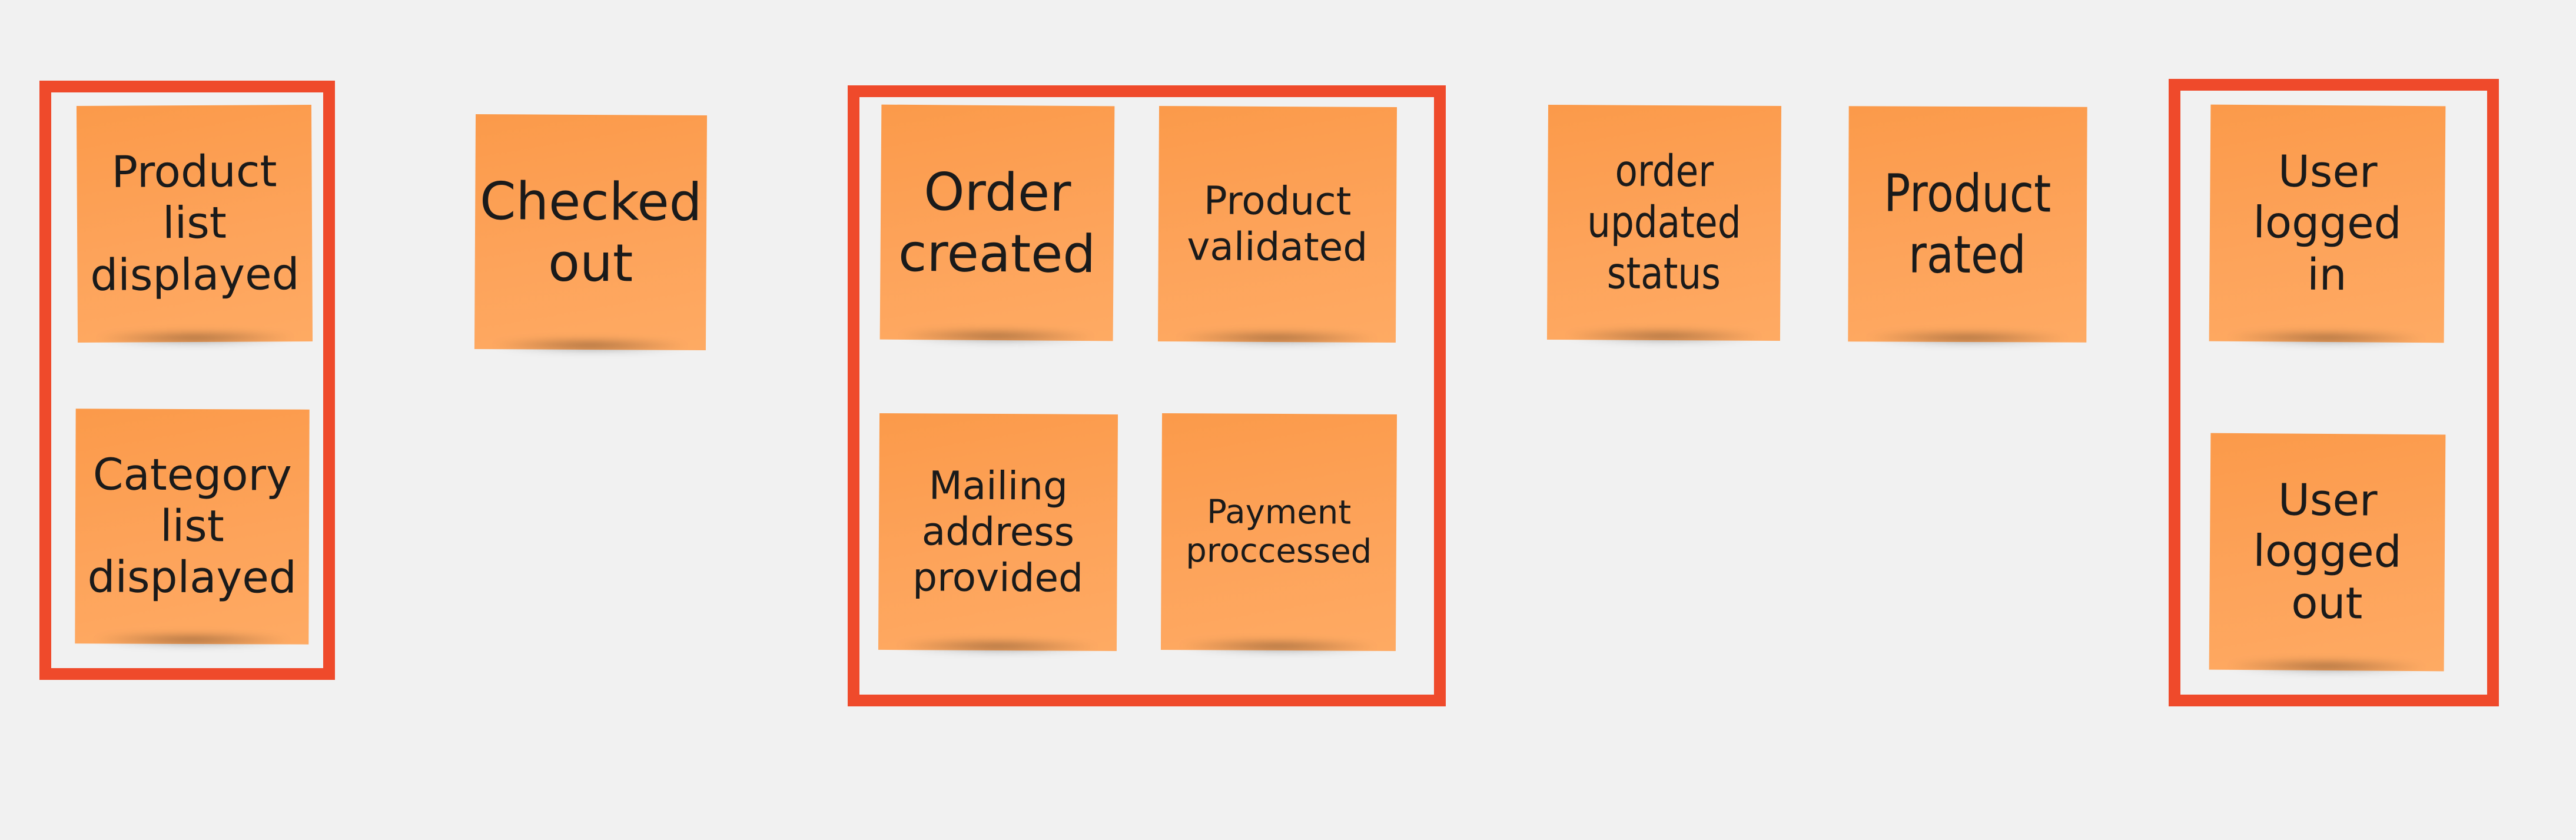  I want to click on sticky-note-text: Category list displayed, so click(192, 526).